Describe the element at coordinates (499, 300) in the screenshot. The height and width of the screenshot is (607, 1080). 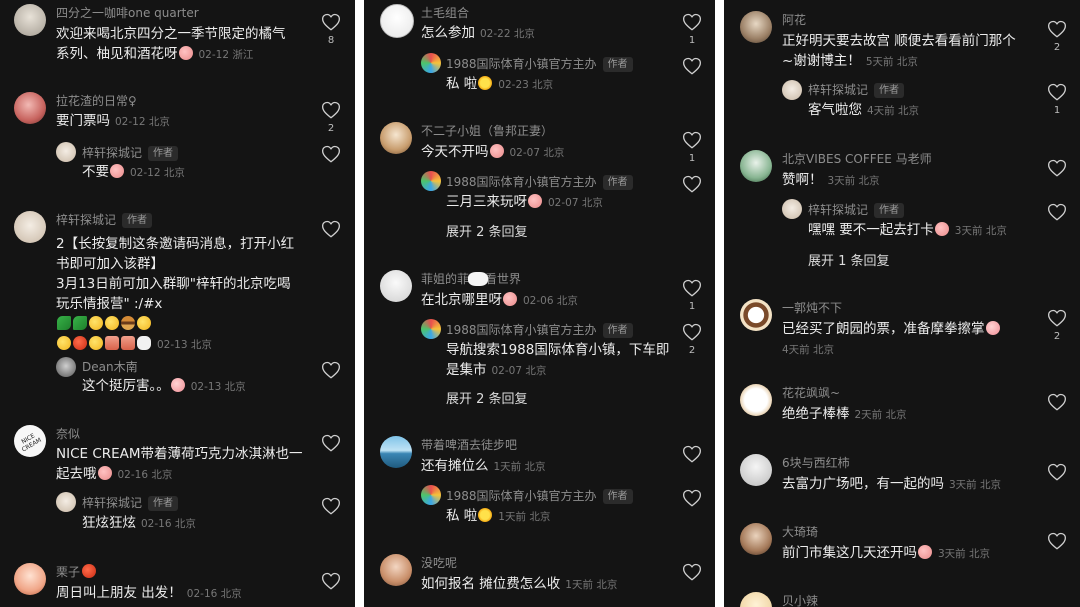
I see `comment-text: 在北京哪里呀 02-06 北京` at that location.